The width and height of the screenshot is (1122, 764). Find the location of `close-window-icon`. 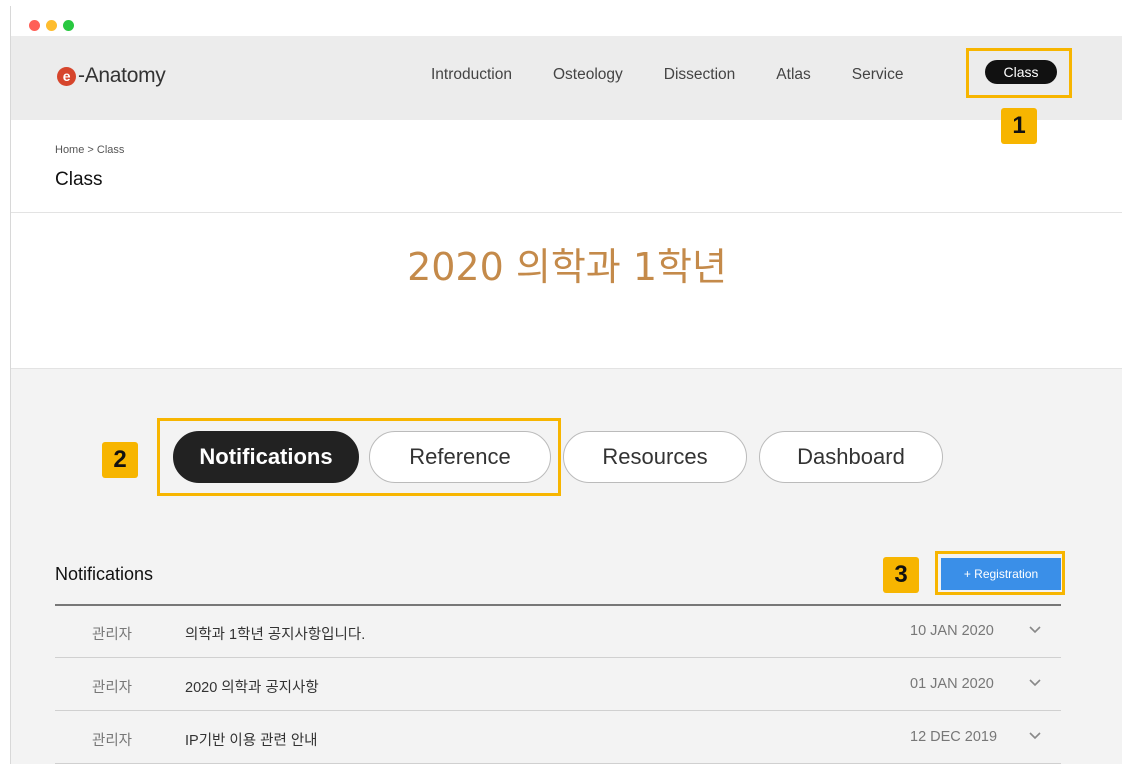

close-window-icon is located at coordinates (34, 25).